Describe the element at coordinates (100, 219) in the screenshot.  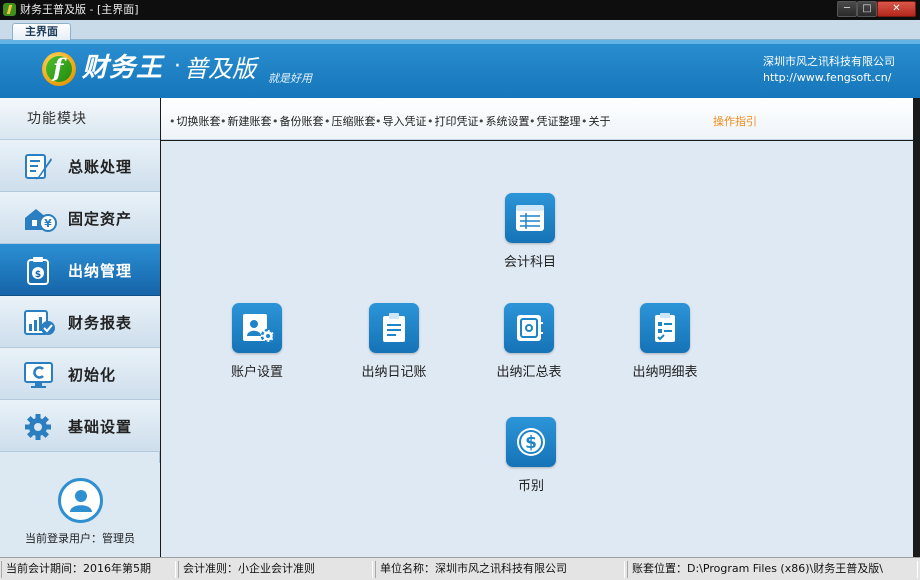
I see `sidebar-item-label: 固定资产` at that location.